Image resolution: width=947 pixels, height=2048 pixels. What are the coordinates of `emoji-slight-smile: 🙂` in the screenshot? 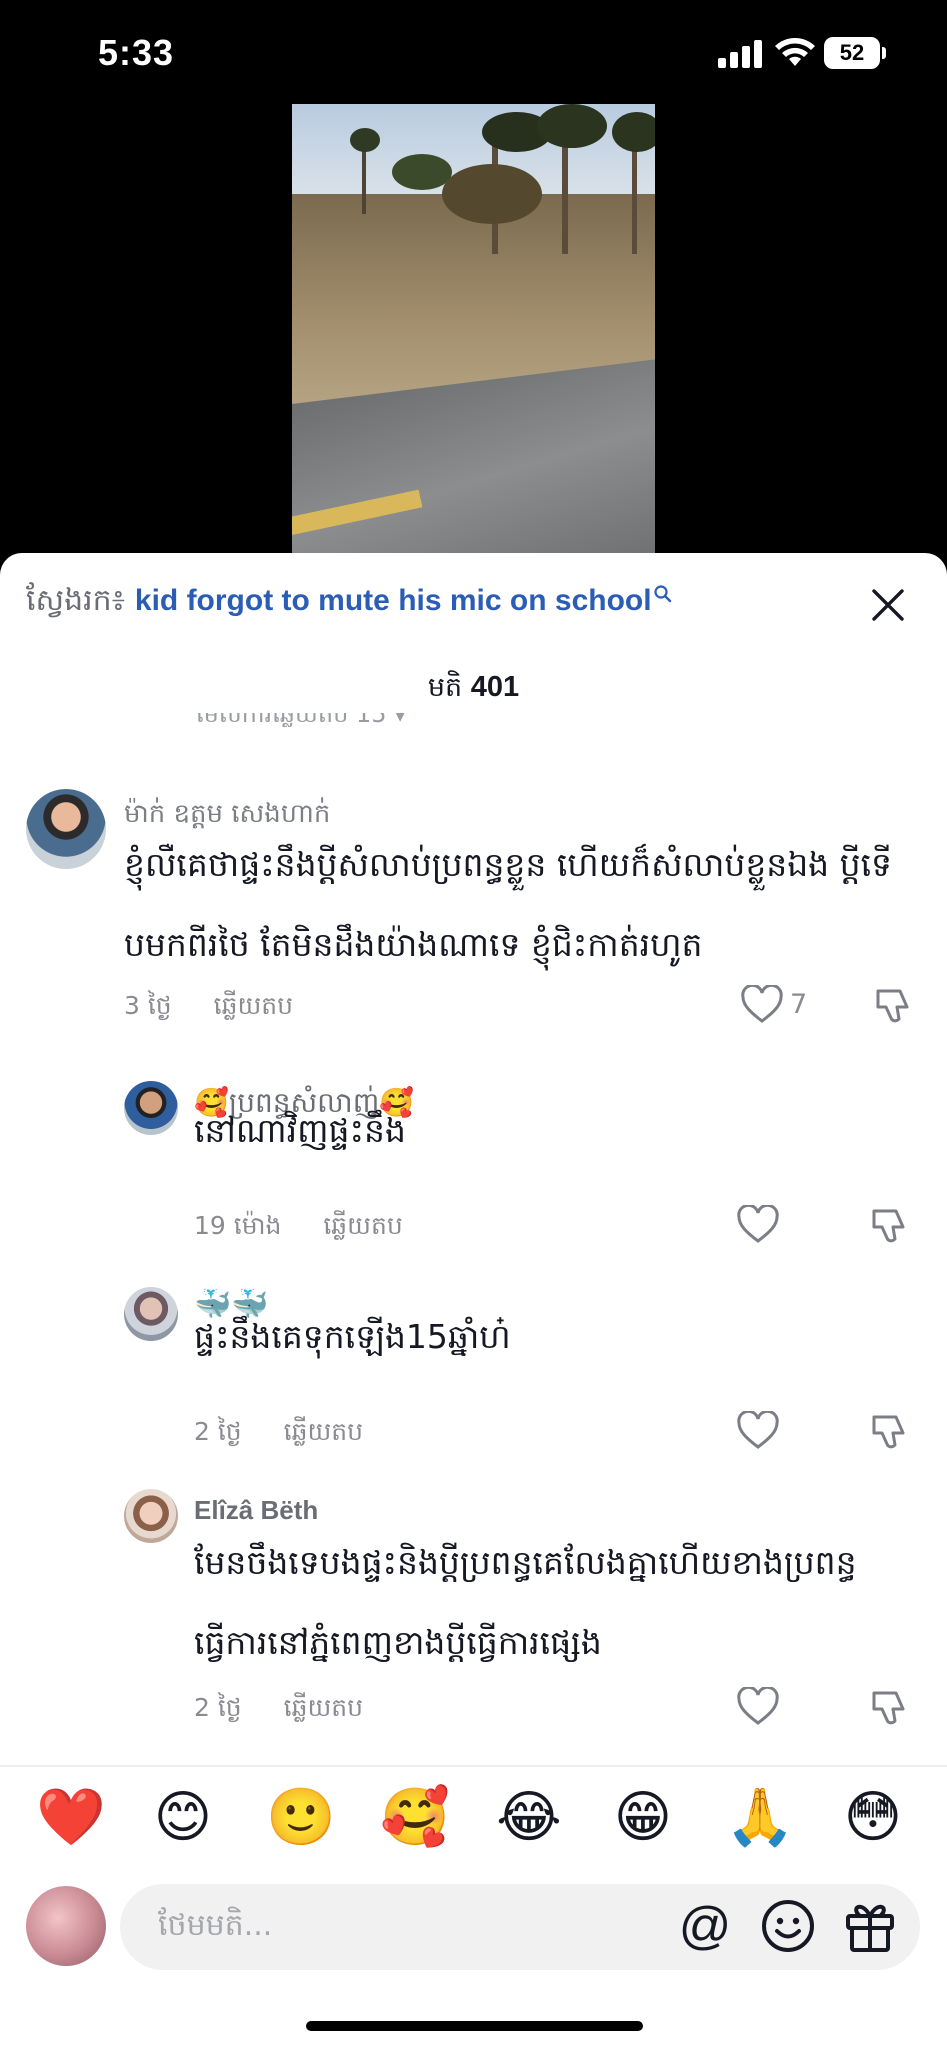 It's located at (301, 1818).